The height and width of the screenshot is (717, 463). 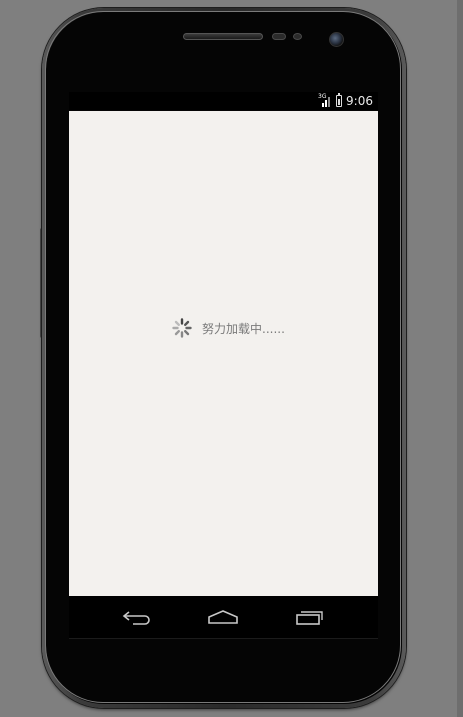 What do you see at coordinates (359, 101) in the screenshot?
I see `status-clock: 9:06` at bounding box center [359, 101].